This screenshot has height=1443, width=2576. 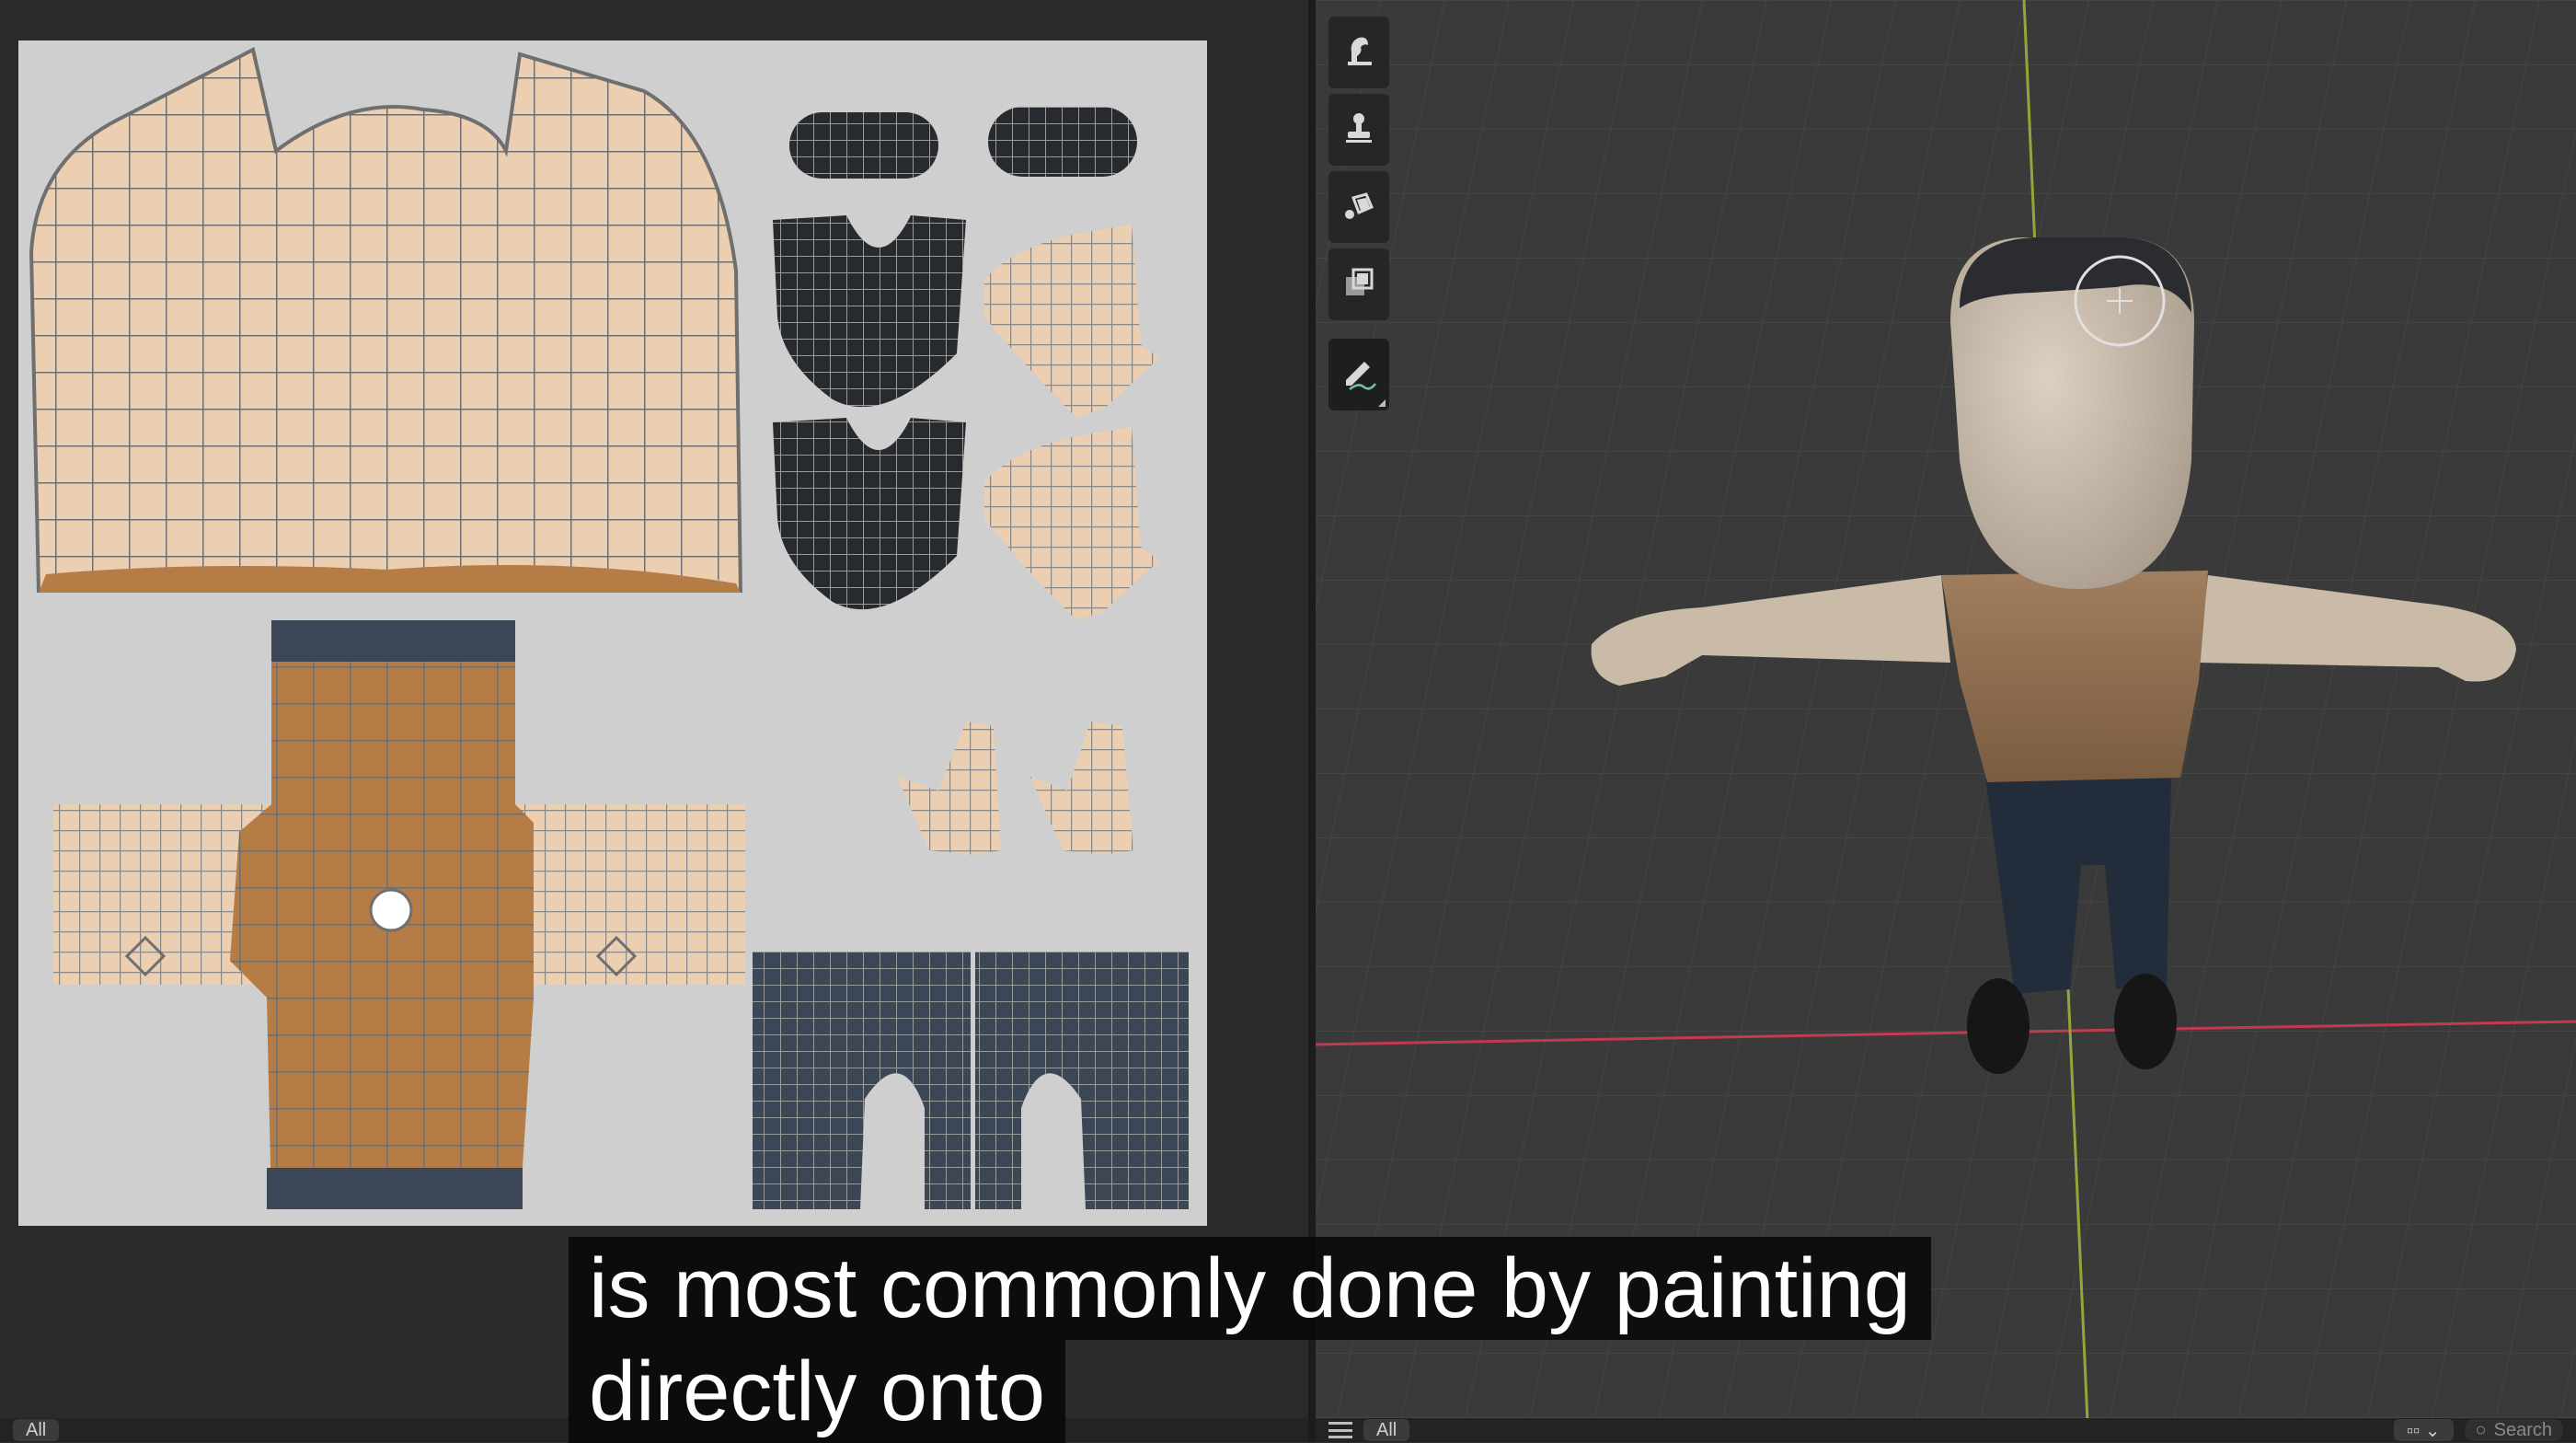 I want to click on mask-icon, so click(x=1358, y=285).